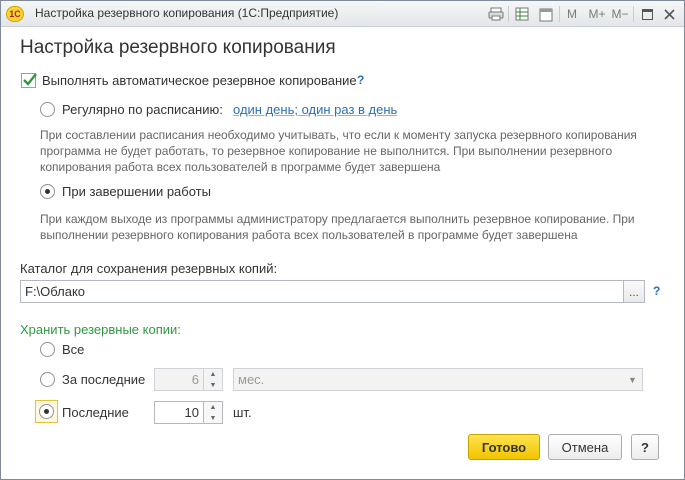 This screenshot has width=685, height=480. Describe the element at coordinates (95, 412) in the screenshot. I see `retention-count-label: Последние` at that location.